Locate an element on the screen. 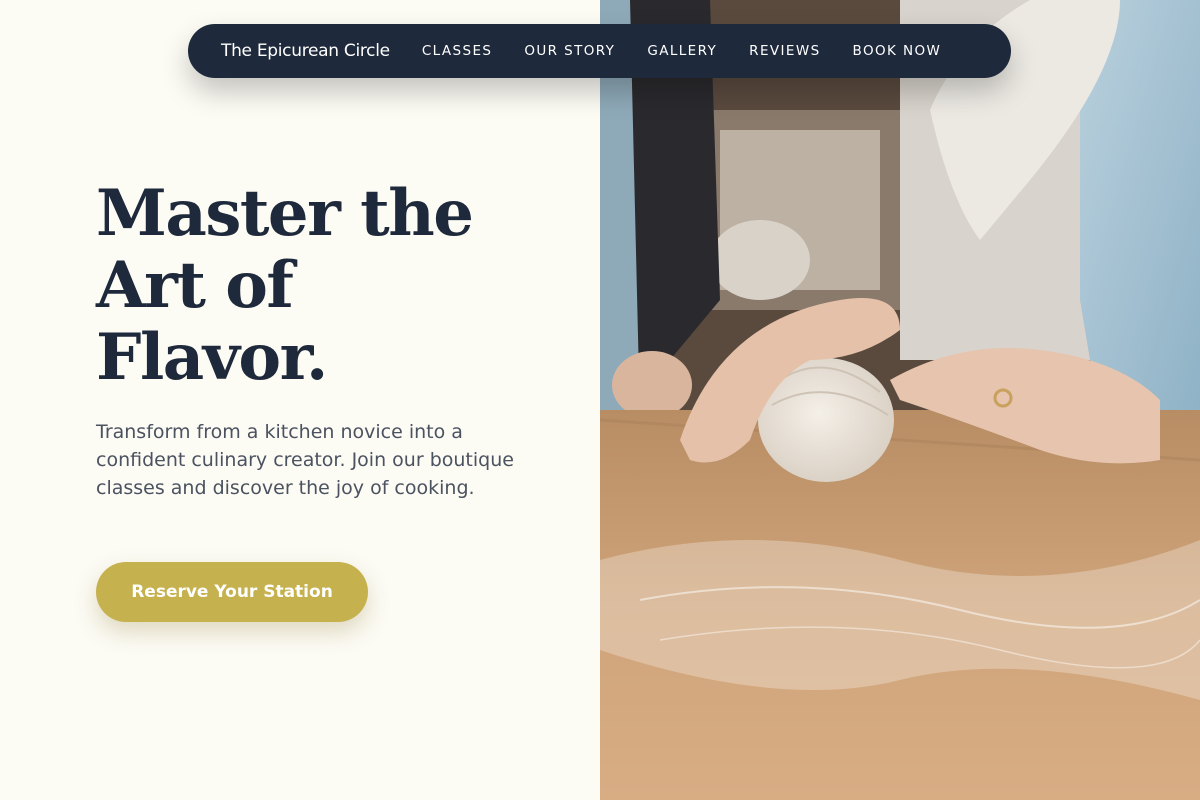 This screenshot has height=800, width=1200. nav-link-classes: CLASSES is located at coordinates (457, 51).